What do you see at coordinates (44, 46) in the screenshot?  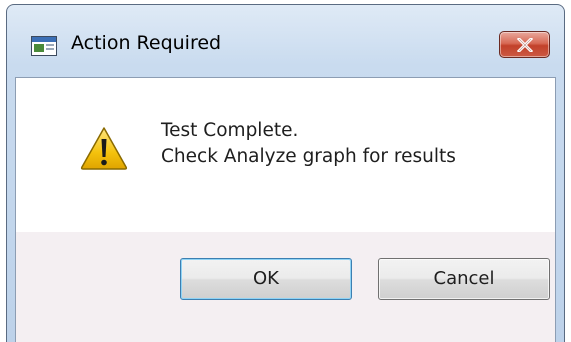 I see `app-window-icon` at bounding box center [44, 46].